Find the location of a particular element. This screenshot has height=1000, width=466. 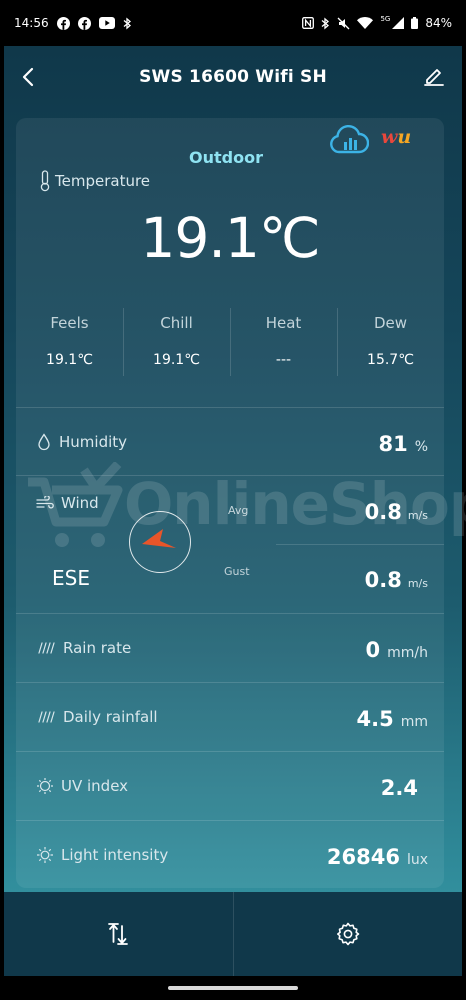

uv-index-value: 2.4 is located at coordinates (399, 788).